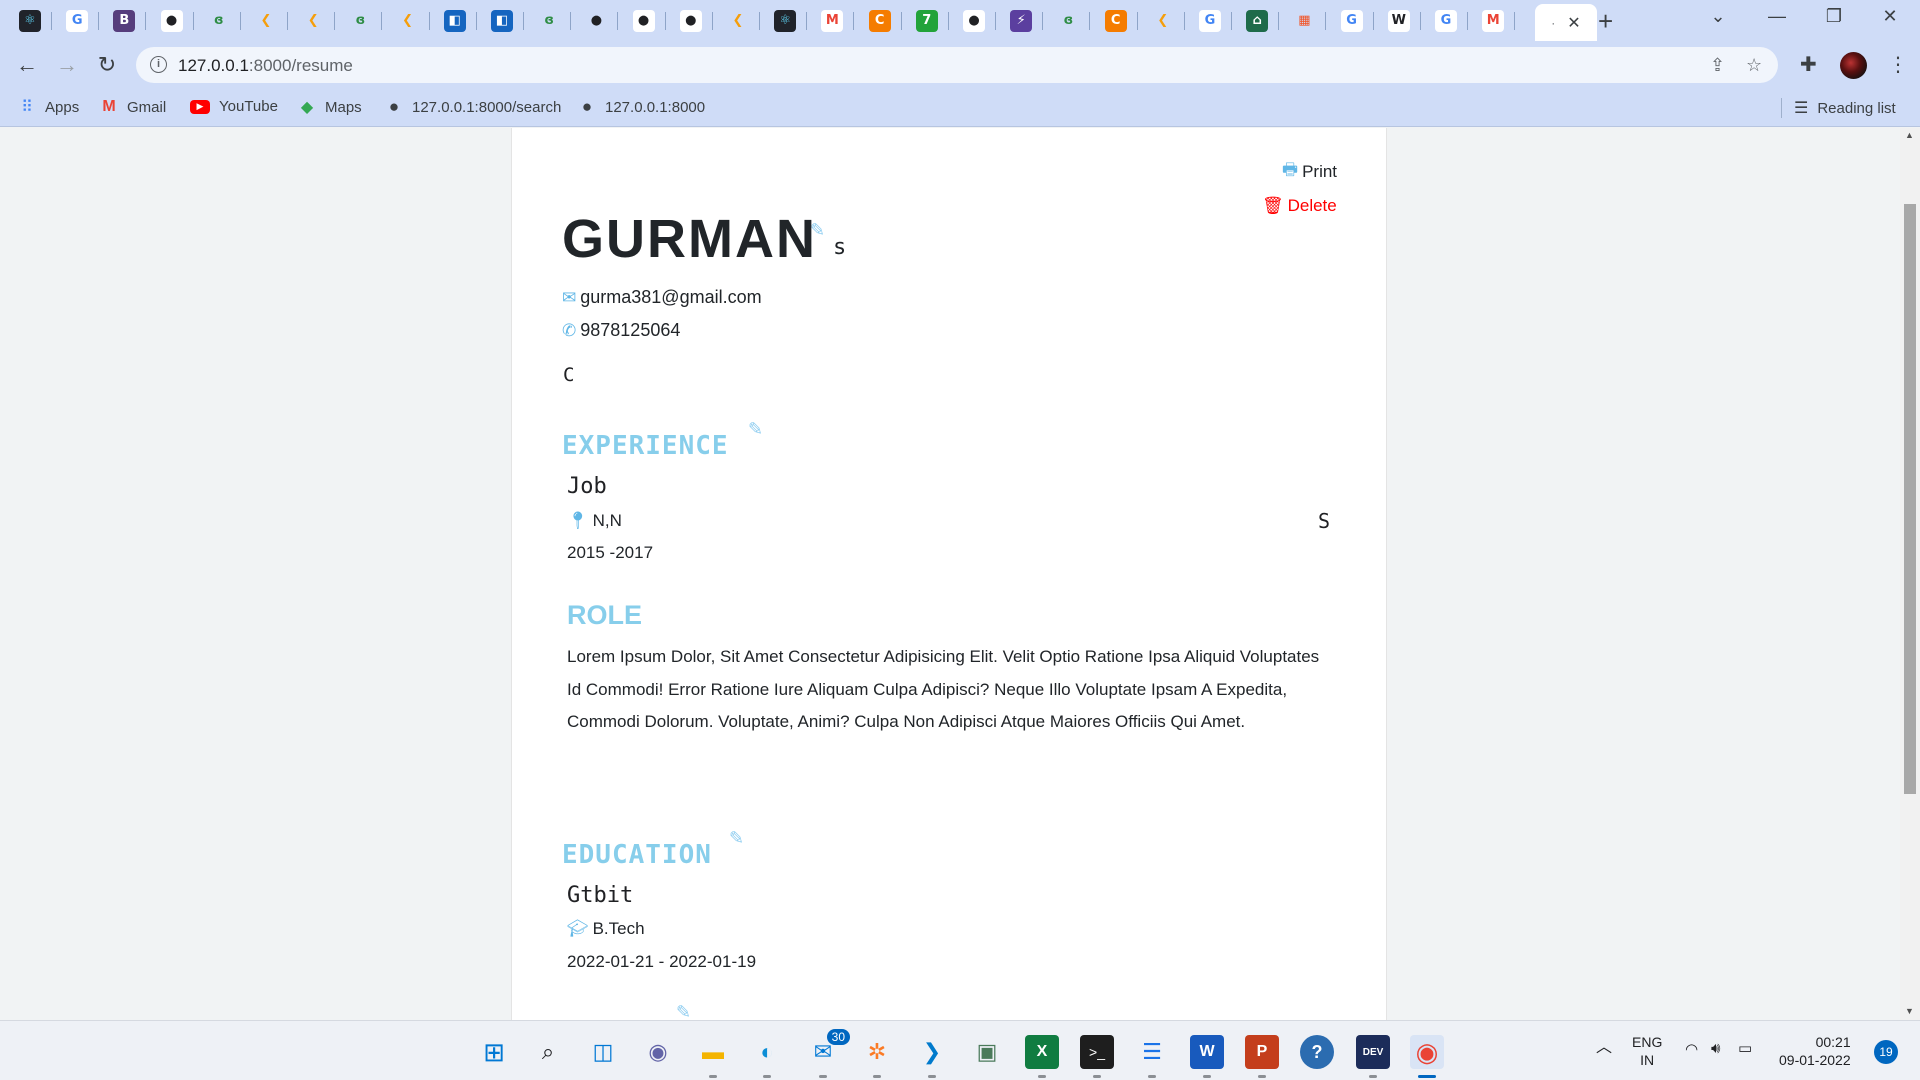 The image size is (1920, 1080). I want to click on vscode-icon: ❯, so click(932, 1056).